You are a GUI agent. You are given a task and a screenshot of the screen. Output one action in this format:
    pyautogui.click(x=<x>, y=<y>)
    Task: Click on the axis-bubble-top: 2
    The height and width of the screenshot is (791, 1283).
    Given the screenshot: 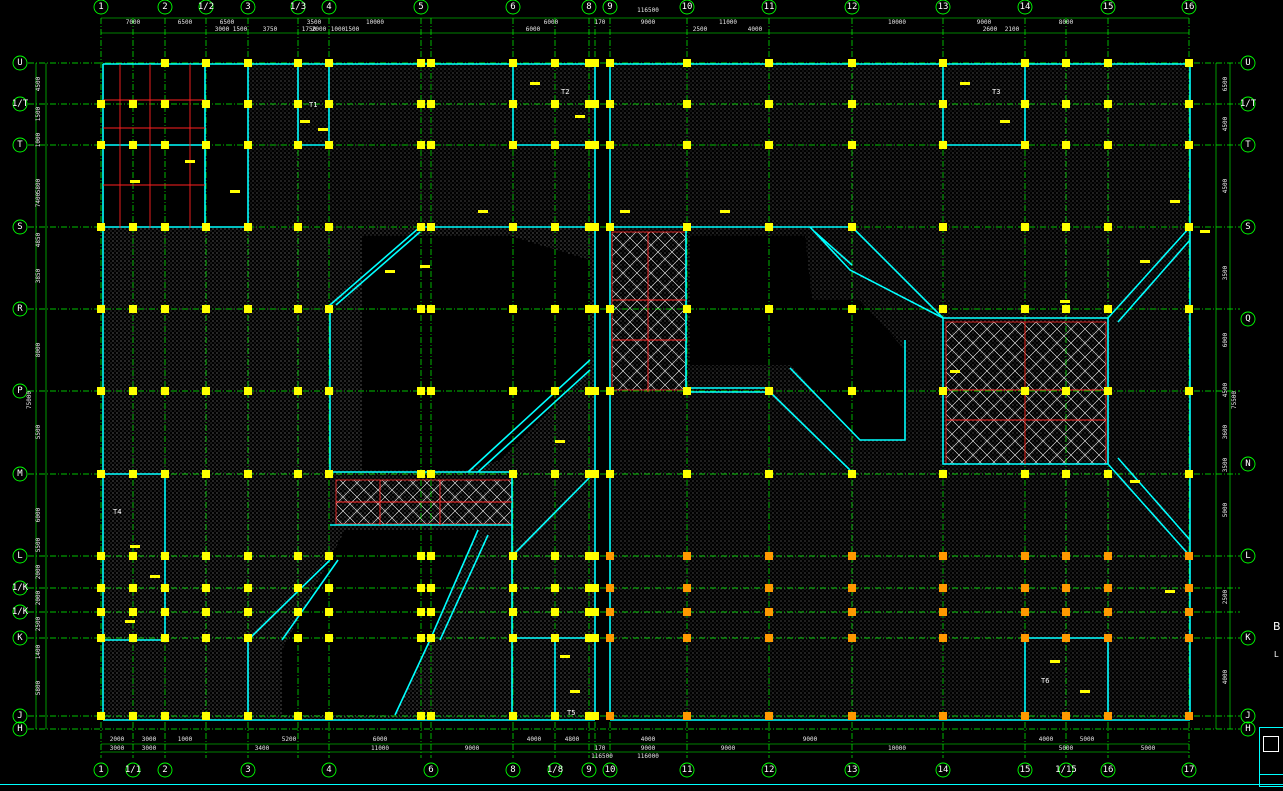 What is the action you would take?
    pyautogui.click(x=164, y=7)
    